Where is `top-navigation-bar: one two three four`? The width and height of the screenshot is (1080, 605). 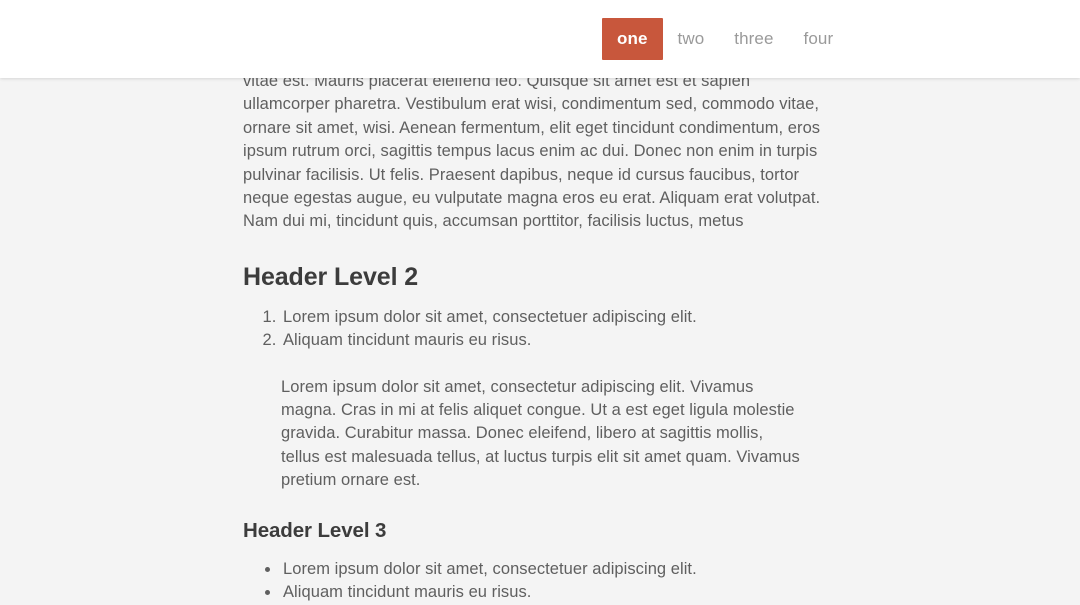 top-navigation-bar: one two three four is located at coordinates (540, 39).